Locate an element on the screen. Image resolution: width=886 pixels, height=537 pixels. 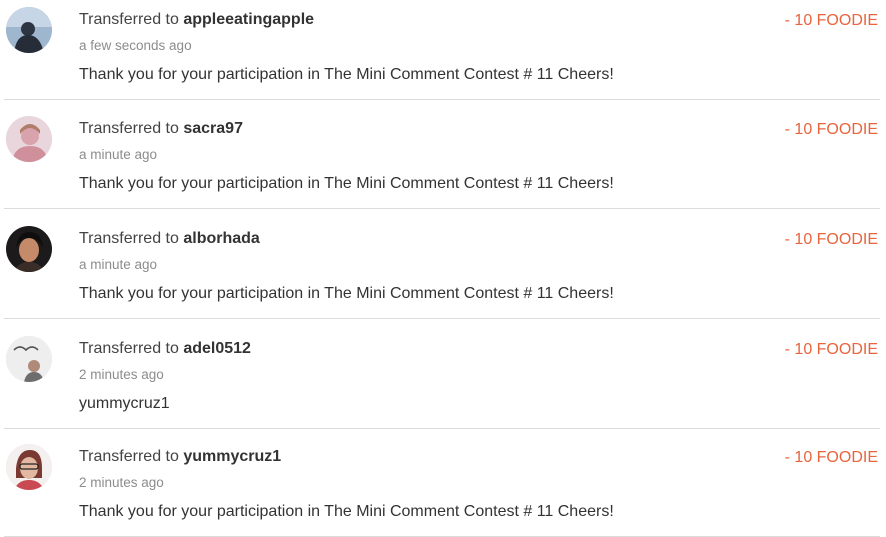
transfer-title: Transferred to appleeatingapple is located at coordinates (196, 20).